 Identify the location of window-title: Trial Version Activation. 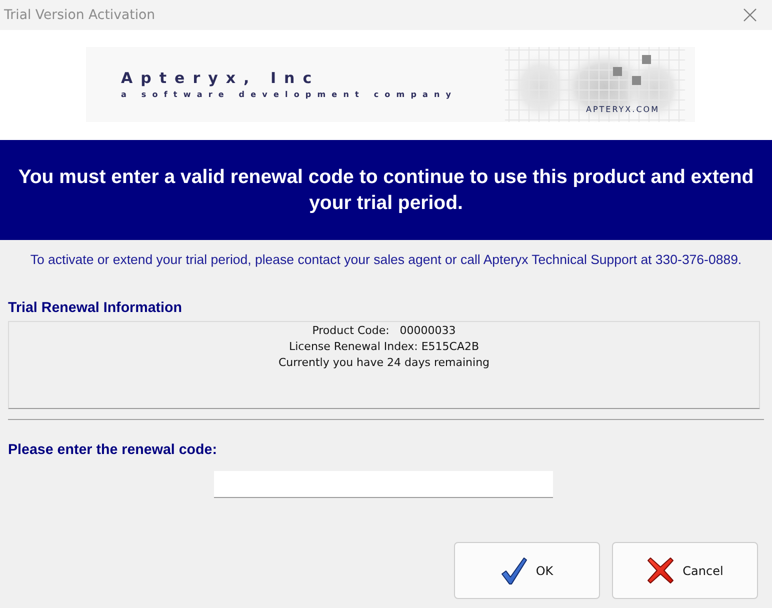
(80, 15).